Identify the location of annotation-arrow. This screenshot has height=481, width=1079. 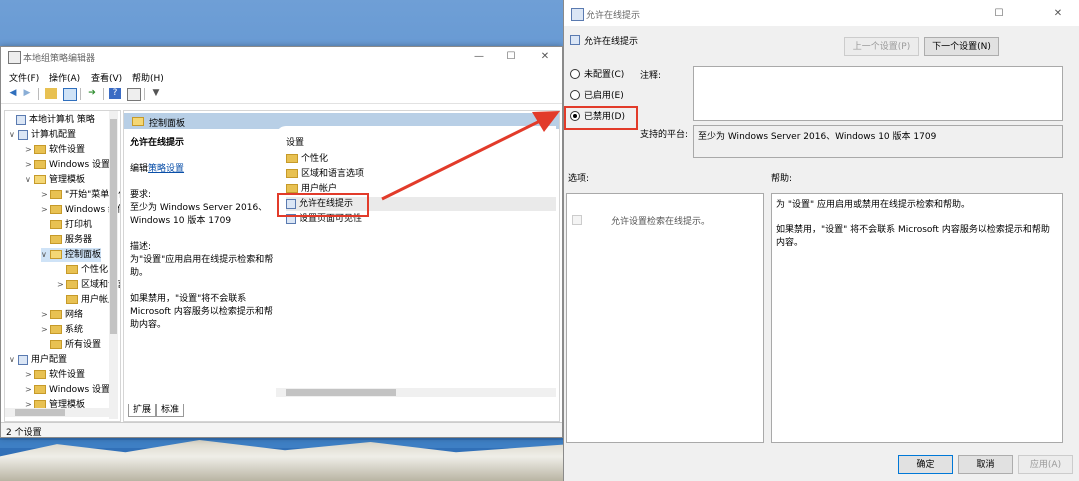
(470, 156).